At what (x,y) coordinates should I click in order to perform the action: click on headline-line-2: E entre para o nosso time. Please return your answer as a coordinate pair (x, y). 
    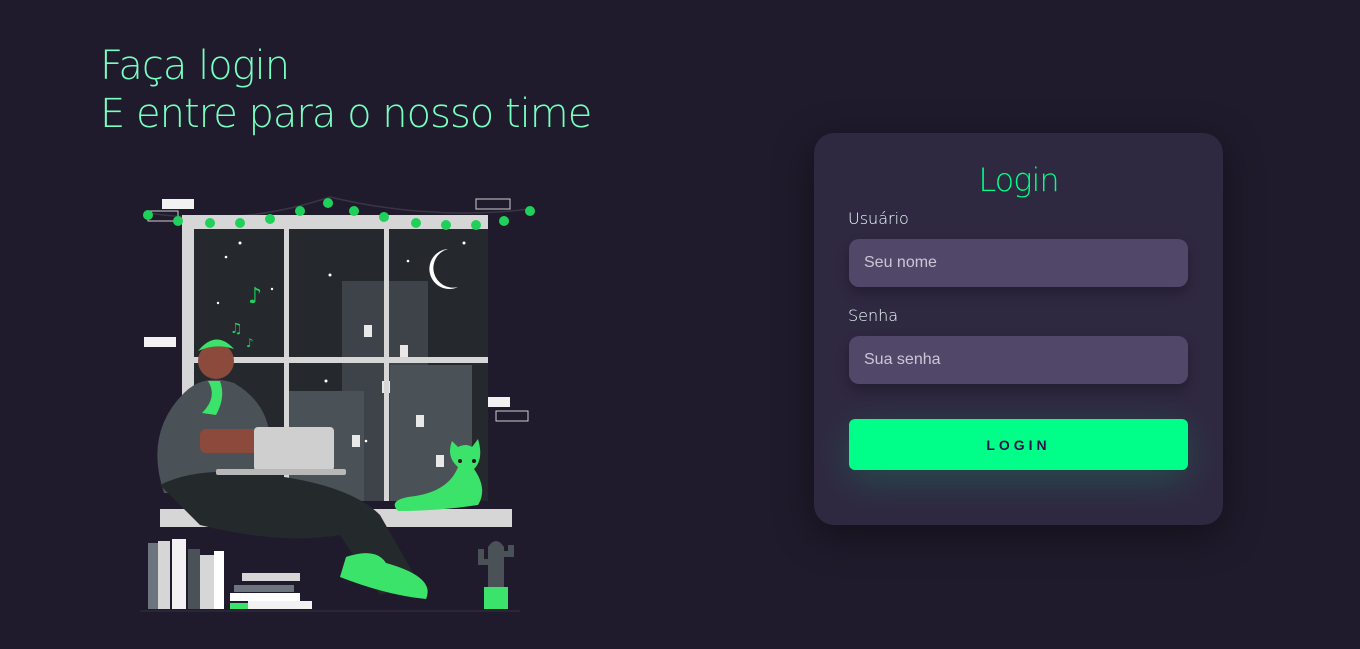
    Looking at the image, I should click on (346, 114).